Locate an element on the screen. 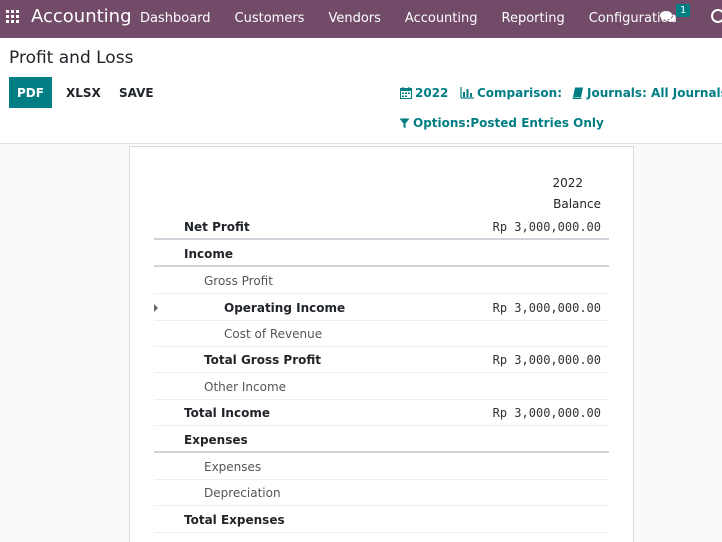 This screenshot has width=722, height=542. row-total-income: Total Income Rp 3,000,000.00 is located at coordinates (381, 413).